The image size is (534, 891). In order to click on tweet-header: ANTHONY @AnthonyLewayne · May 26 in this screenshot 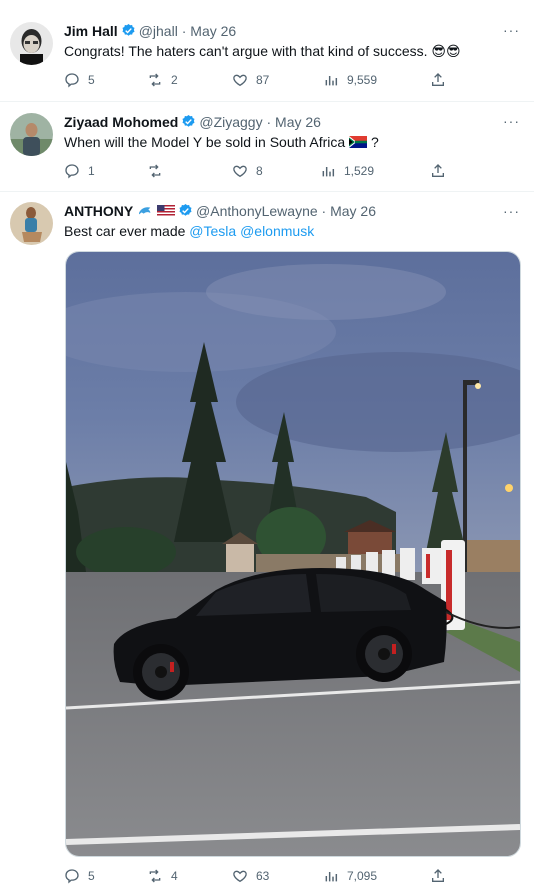, I will do `click(220, 211)`.